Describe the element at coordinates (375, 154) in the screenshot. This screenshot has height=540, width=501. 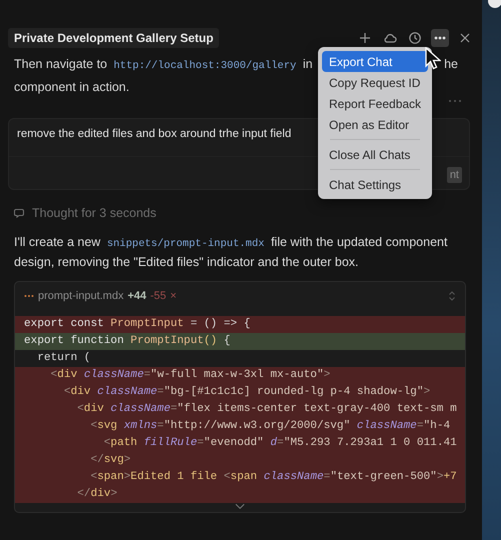
I see `menu-item: Close All Chats` at that location.